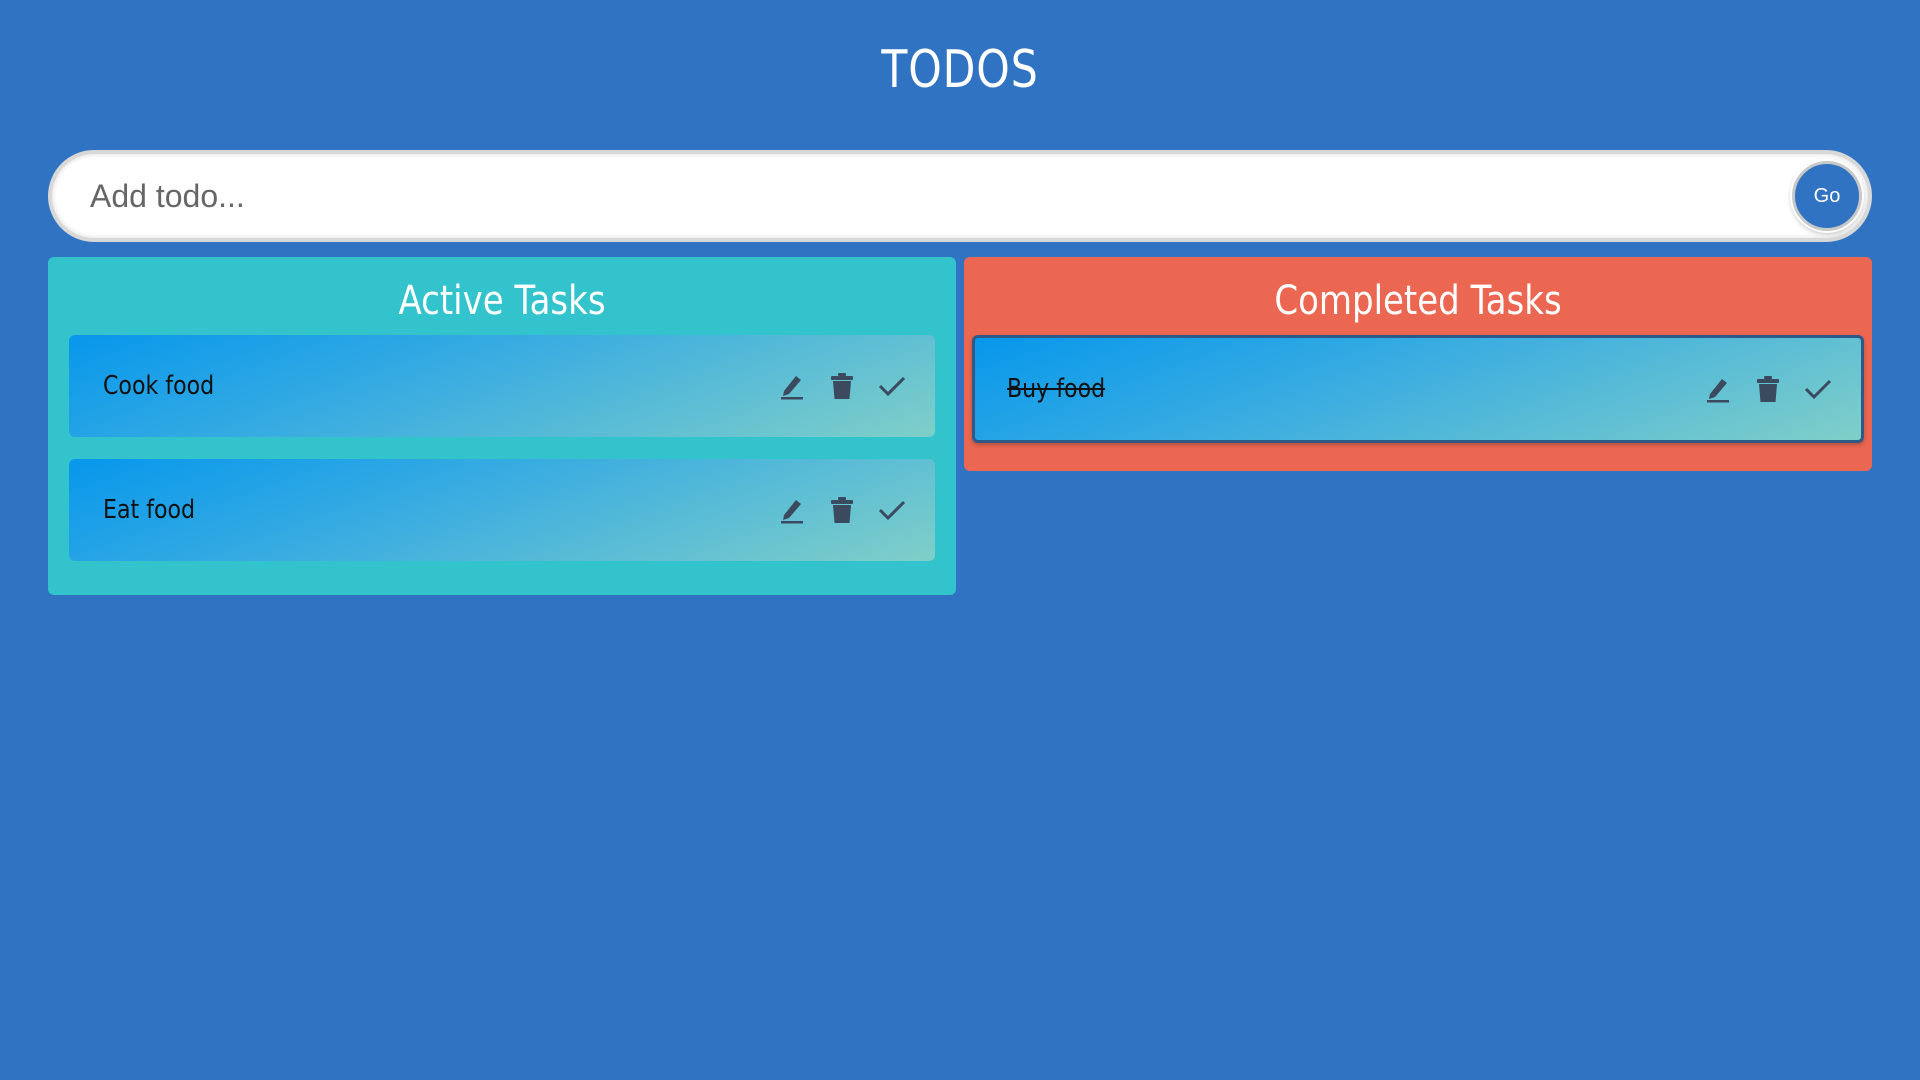 This screenshot has width=1920, height=1080. Describe the element at coordinates (1418, 301) in the screenshot. I see `completed-tasks-title: Completed Tasks` at that location.